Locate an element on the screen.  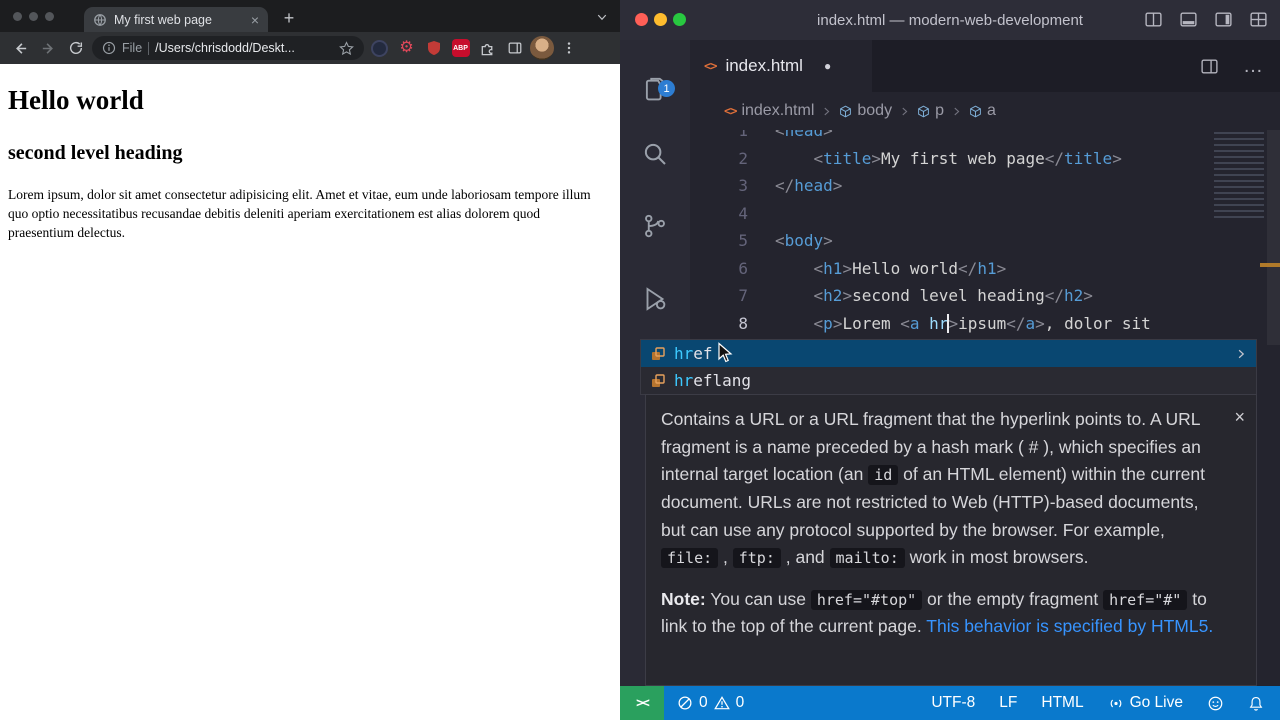
code-line-8: <p>Lorem <a hr>ipsum</a>, dolor sit is located at coordinates (963, 323).